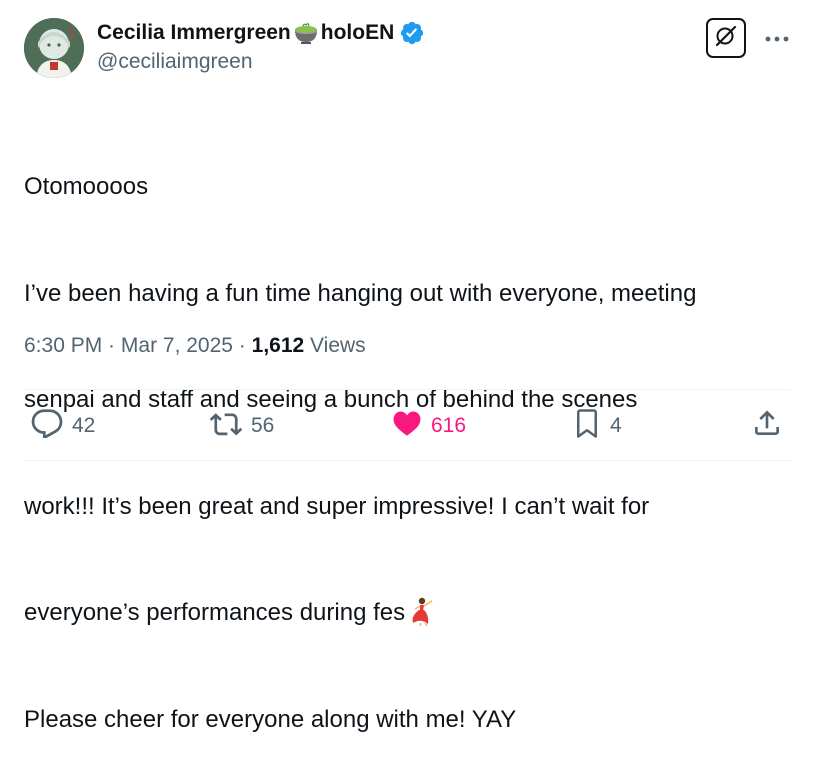 This screenshot has height=773, width=815. I want to click on more-button, so click(777, 39).